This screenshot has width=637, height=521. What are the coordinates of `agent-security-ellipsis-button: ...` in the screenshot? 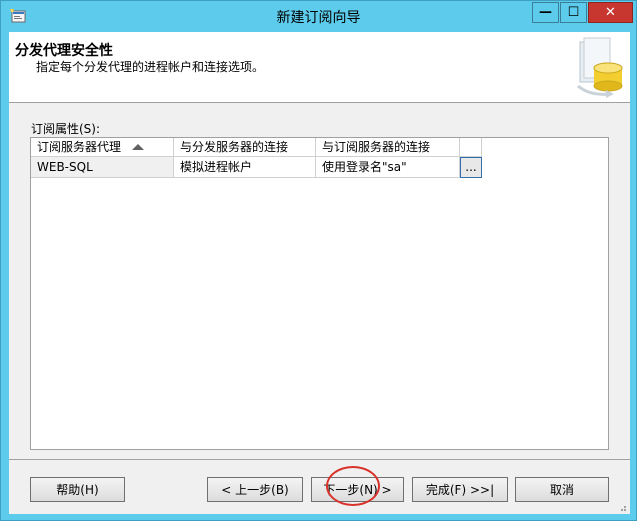 It's located at (471, 167).